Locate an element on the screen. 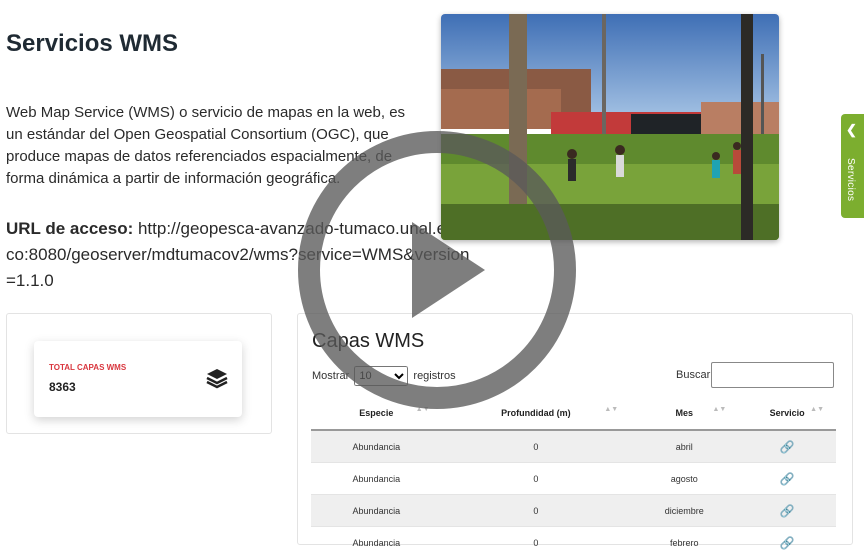 The width and height of the screenshot is (864, 558). services-side-tab: ❮ Servicios is located at coordinates (852, 166).